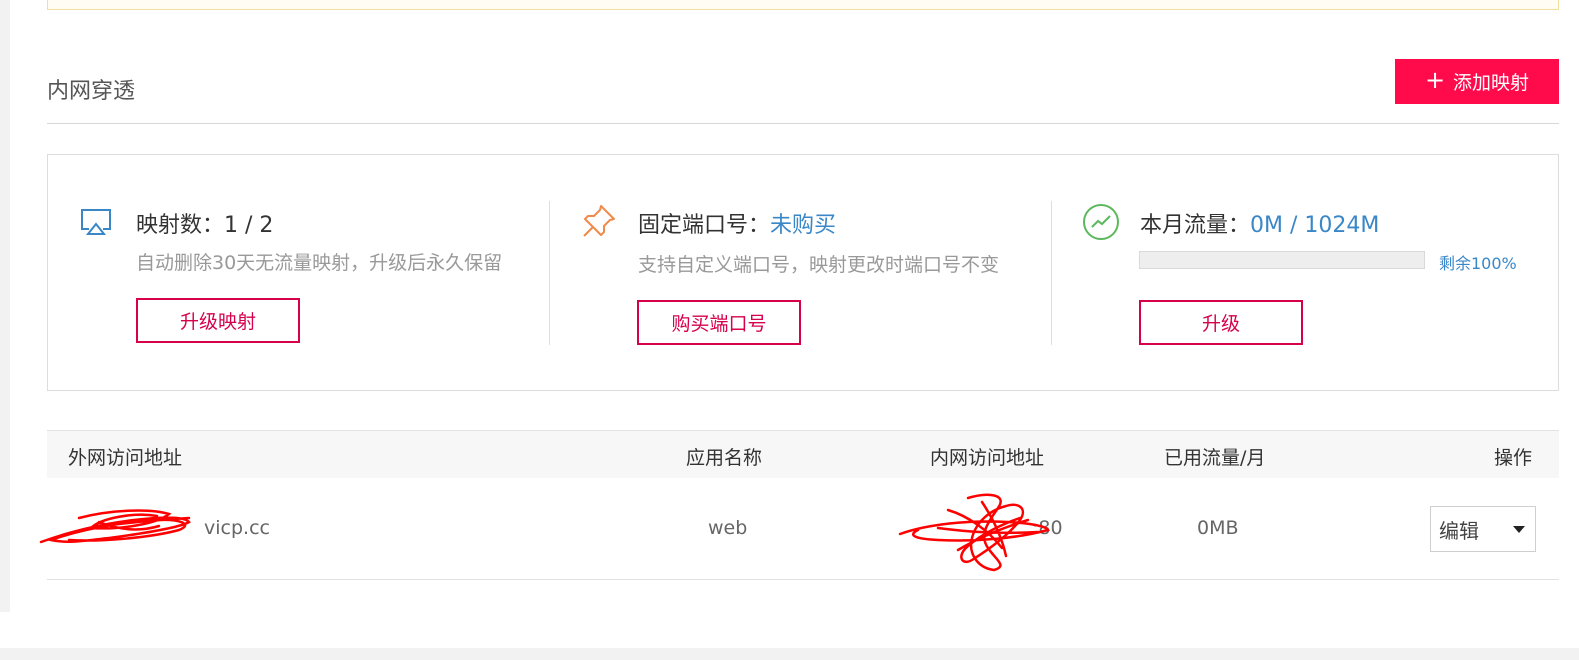  I want to click on external-address: vicp.cc, so click(237, 528).